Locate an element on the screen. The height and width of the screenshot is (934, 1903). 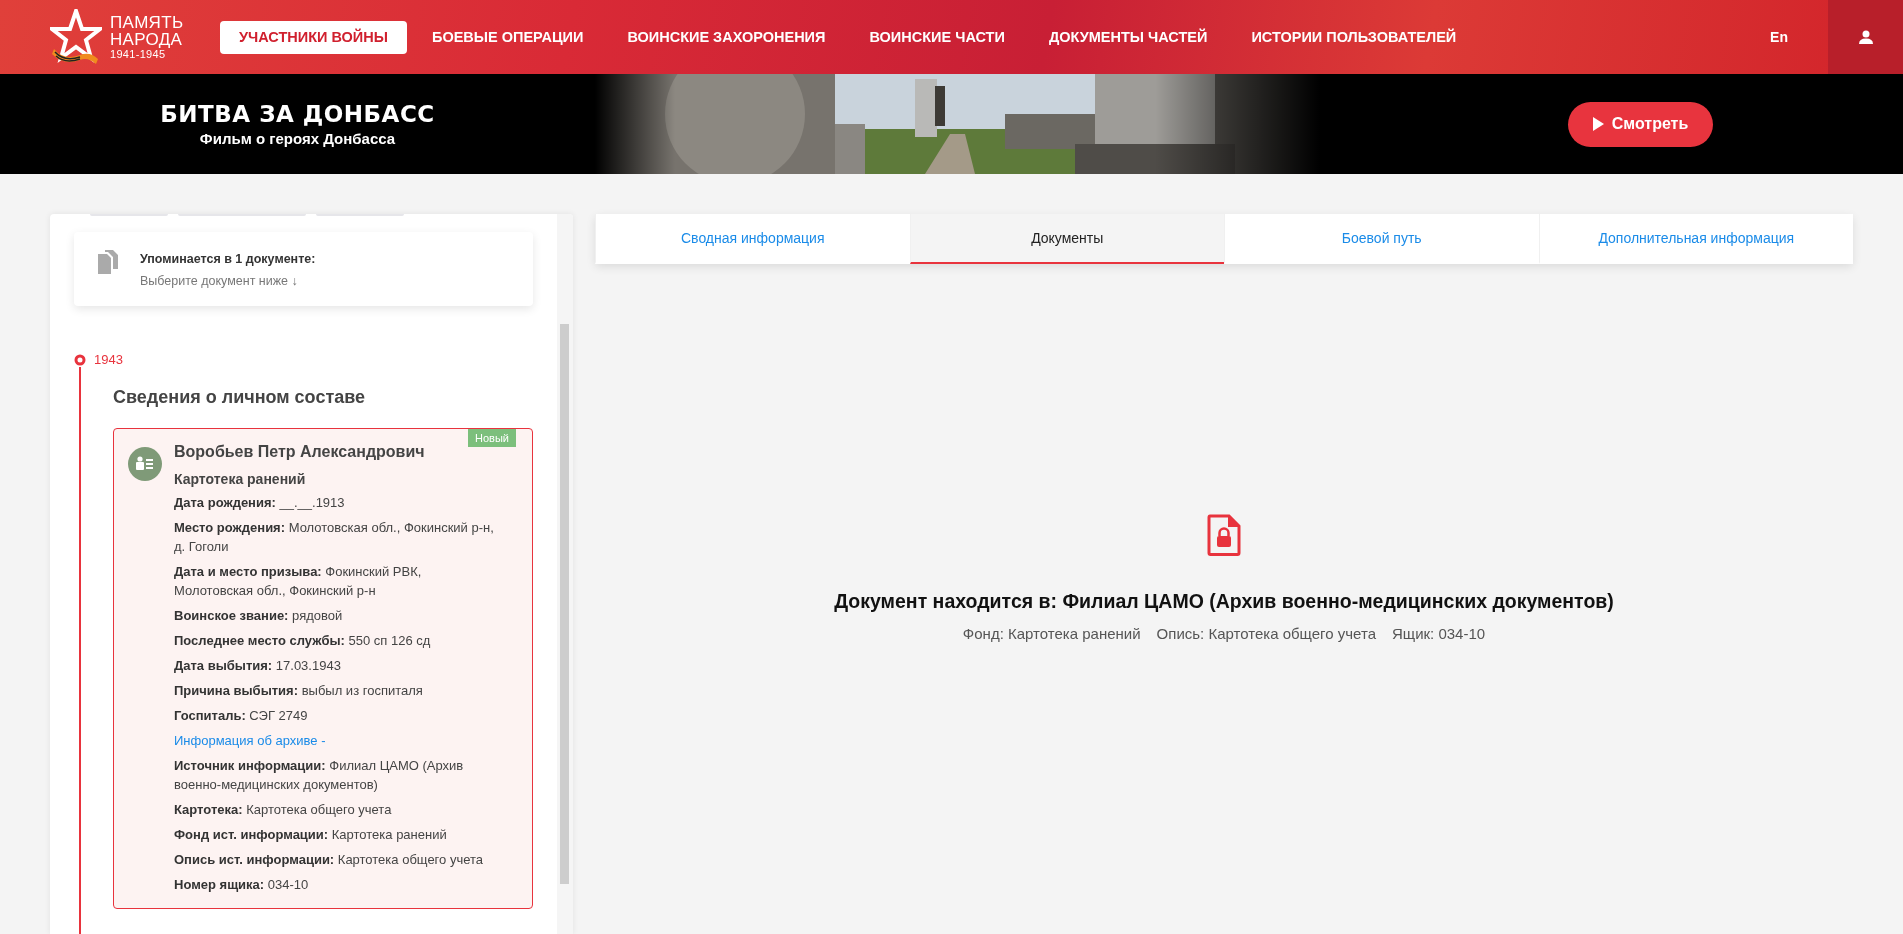
language-link: En is located at coordinates (1779, 37).